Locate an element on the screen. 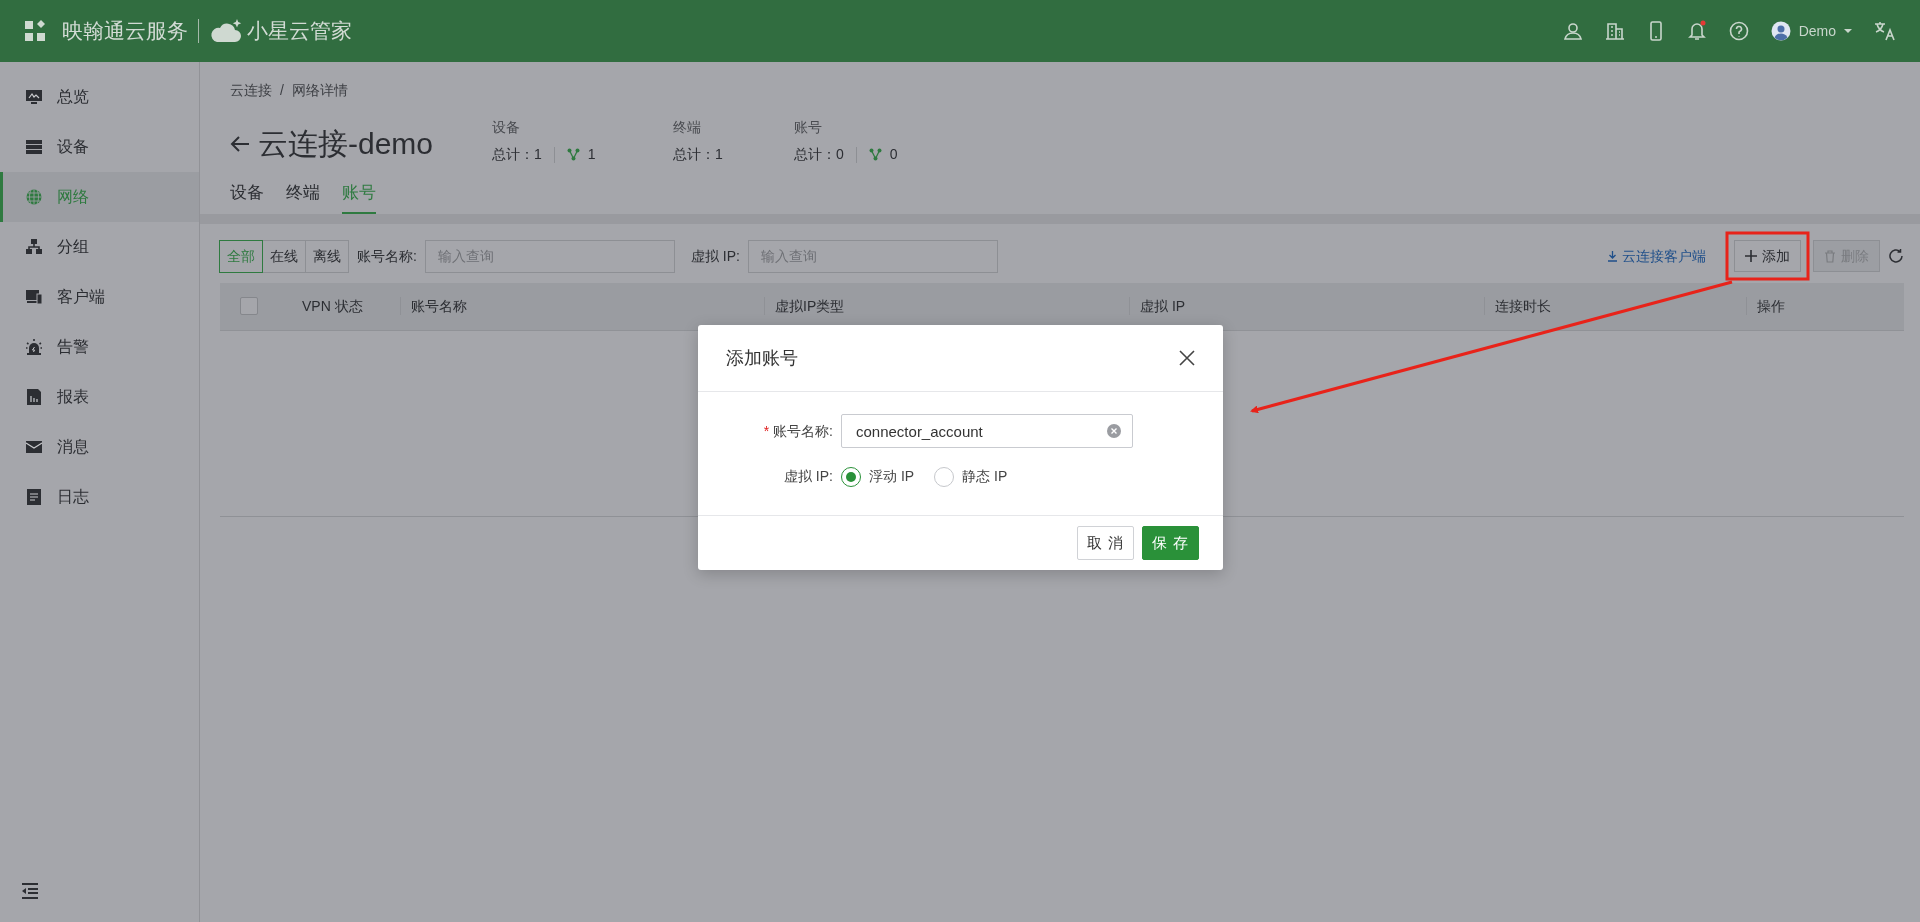  sidebar-item: 设备 is located at coordinates (99, 147).